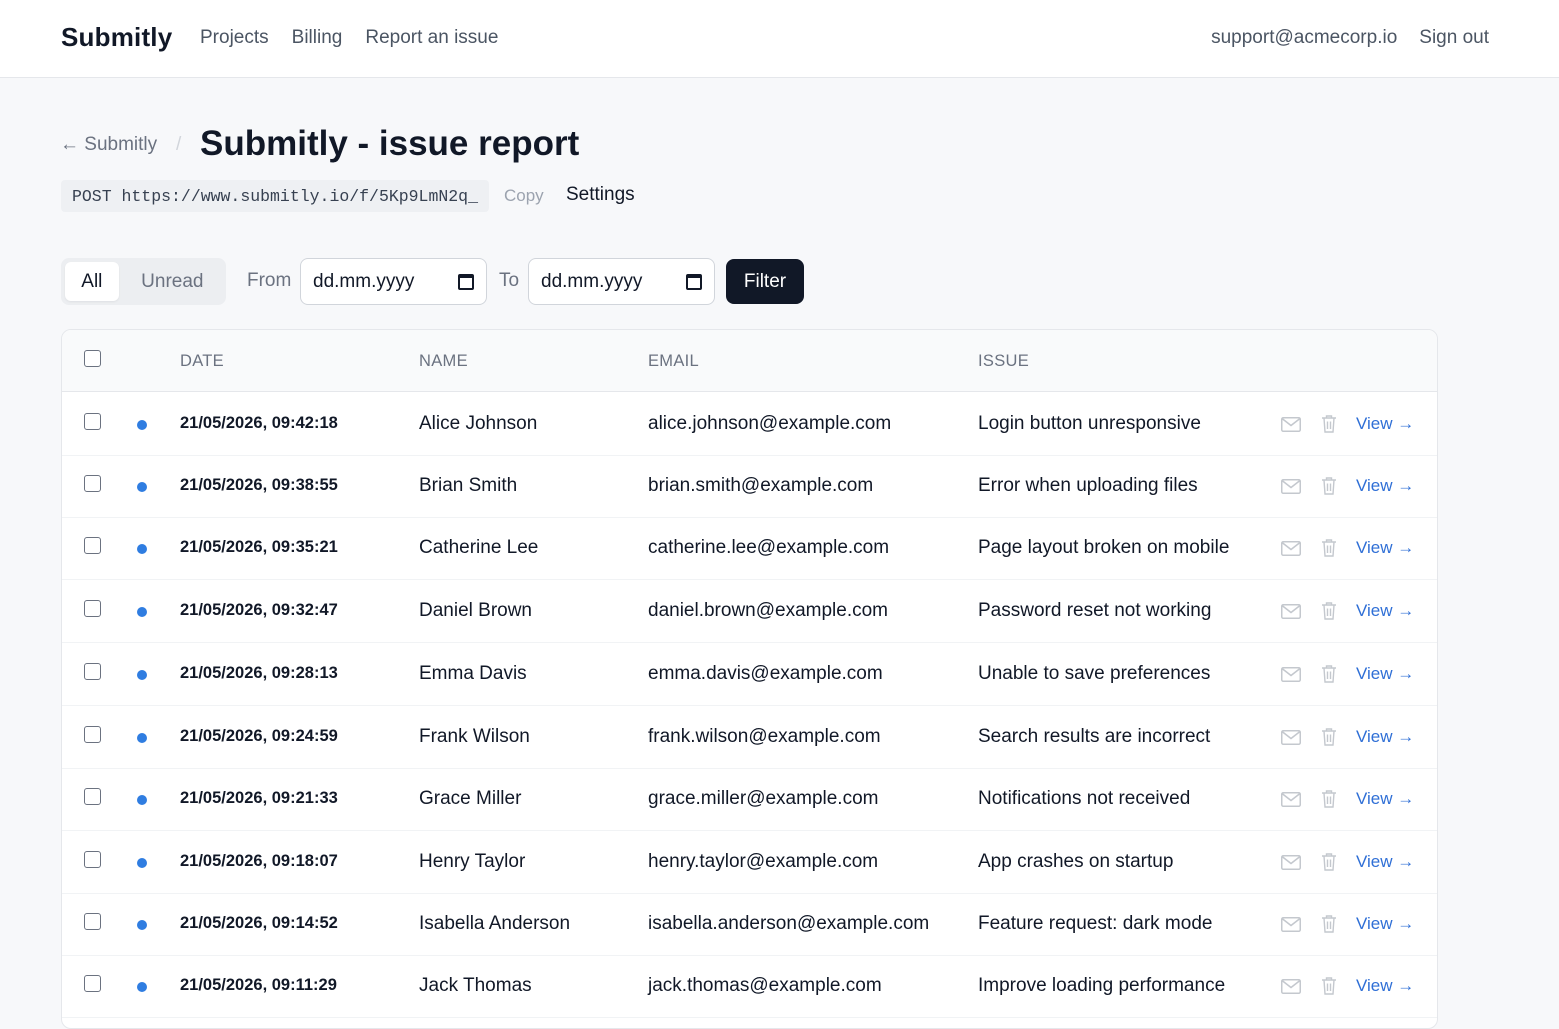  I want to click on read-filter-tabs: All Unread, so click(143, 281).